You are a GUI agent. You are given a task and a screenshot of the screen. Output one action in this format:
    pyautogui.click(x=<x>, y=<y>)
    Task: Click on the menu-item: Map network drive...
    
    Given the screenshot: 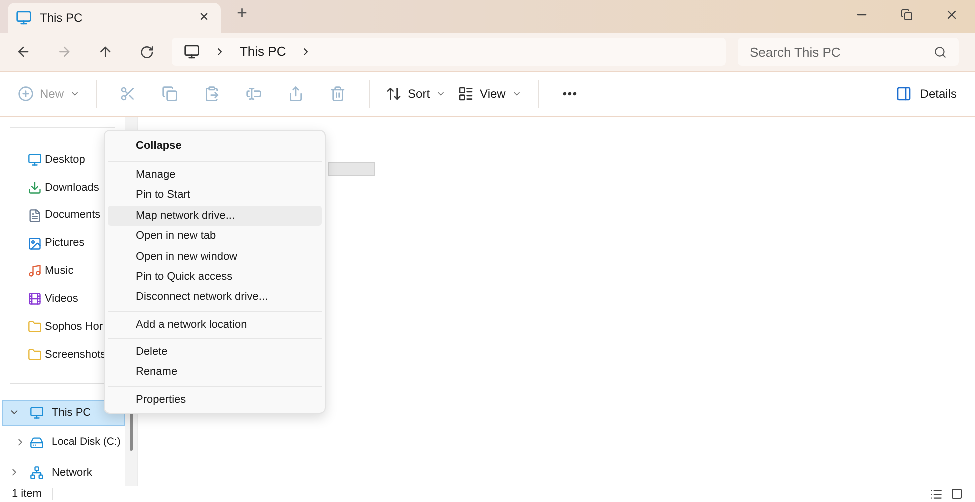 What is the action you would take?
    pyautogui.click(x=215, y=216)
    